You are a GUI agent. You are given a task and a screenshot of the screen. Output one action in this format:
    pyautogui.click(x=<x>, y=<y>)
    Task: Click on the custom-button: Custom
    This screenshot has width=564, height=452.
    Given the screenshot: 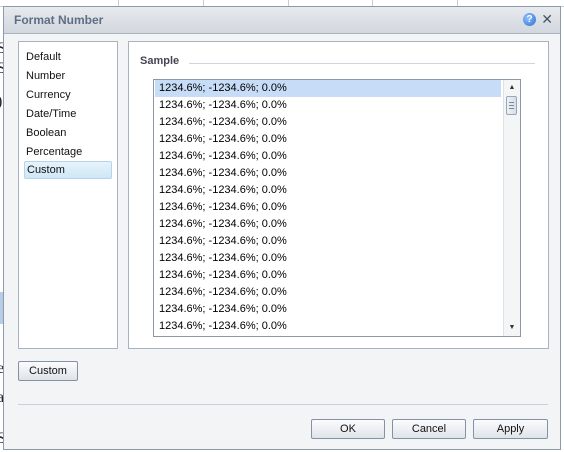 What is the action you would take?
    pyautogui.click(x=48, y=371)
    